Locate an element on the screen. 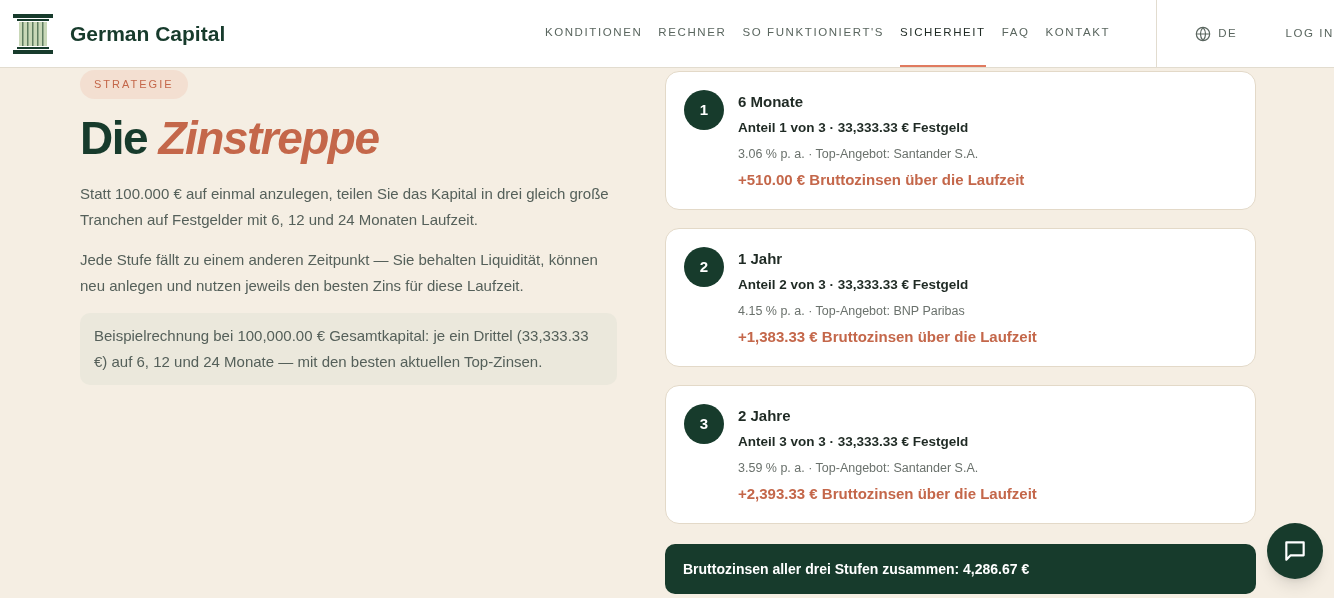 Image resolution: width=1334 pixels, height=598 pixels. globe-icon is located at coordinates (1203, 33).